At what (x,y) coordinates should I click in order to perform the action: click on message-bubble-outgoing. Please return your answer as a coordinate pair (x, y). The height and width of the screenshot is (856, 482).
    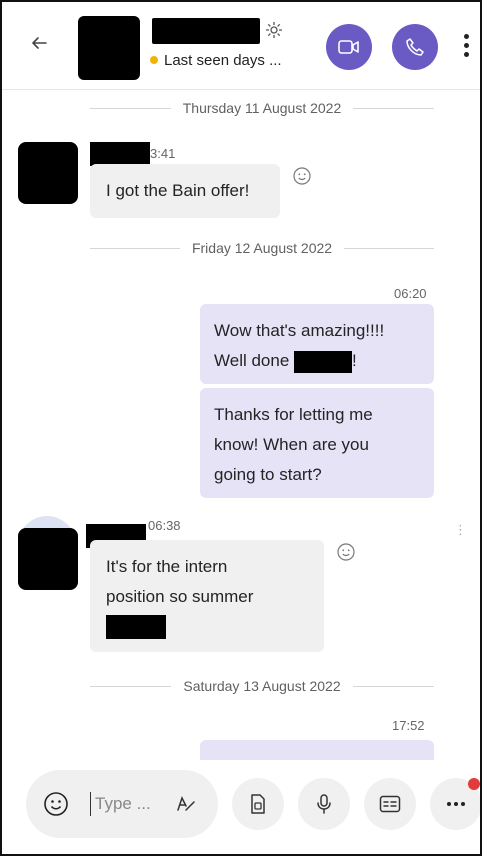
    Looking at the image, I should click on (317, 750).